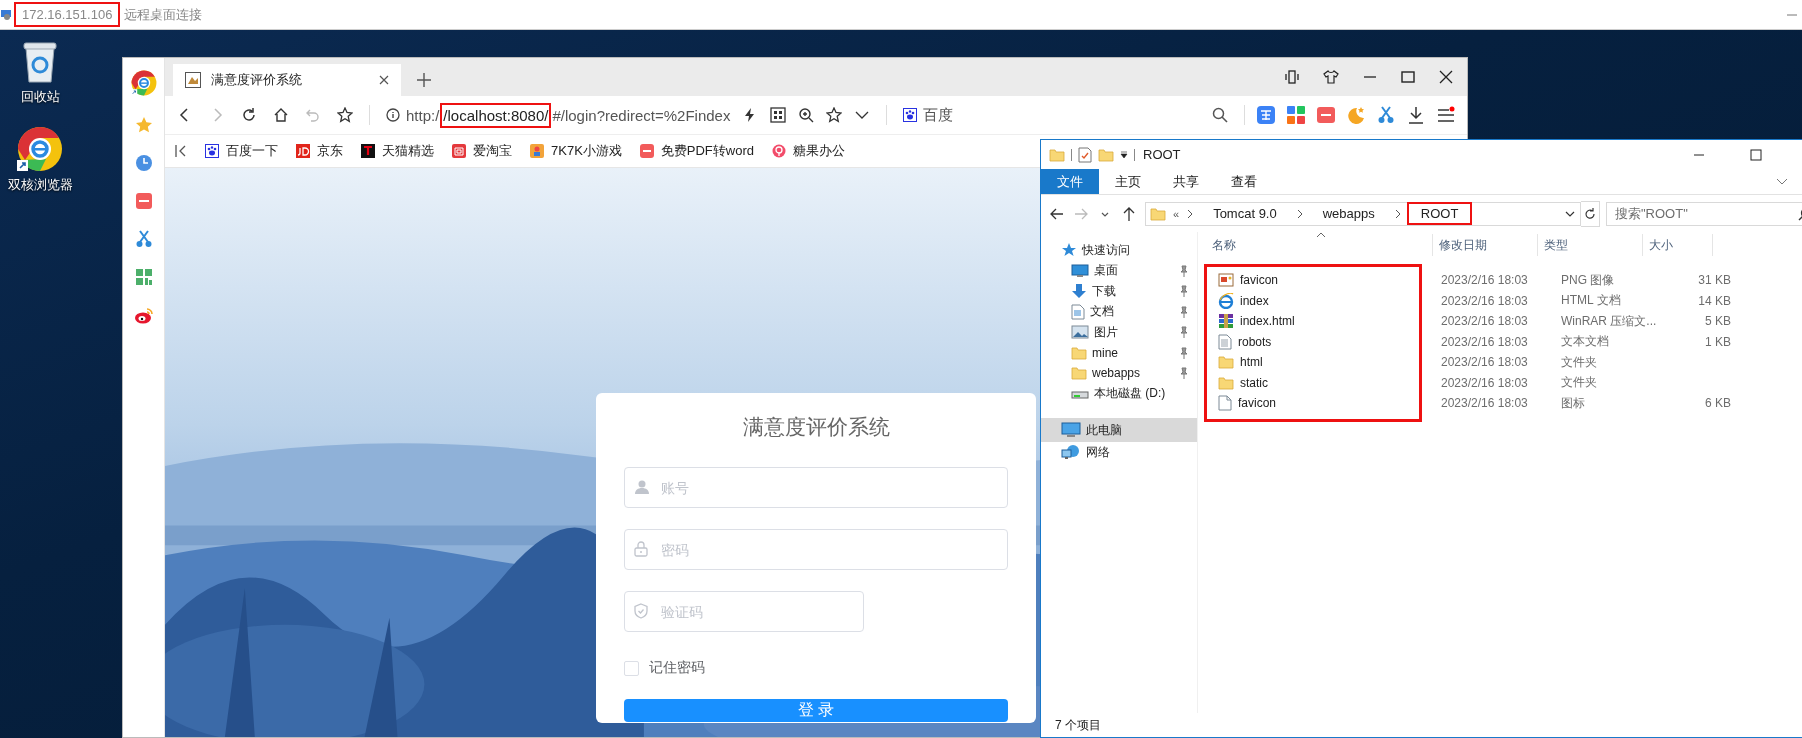 This screenshot has width=1802, height=738. I want to click on file-item: html, so click(1313, 362).